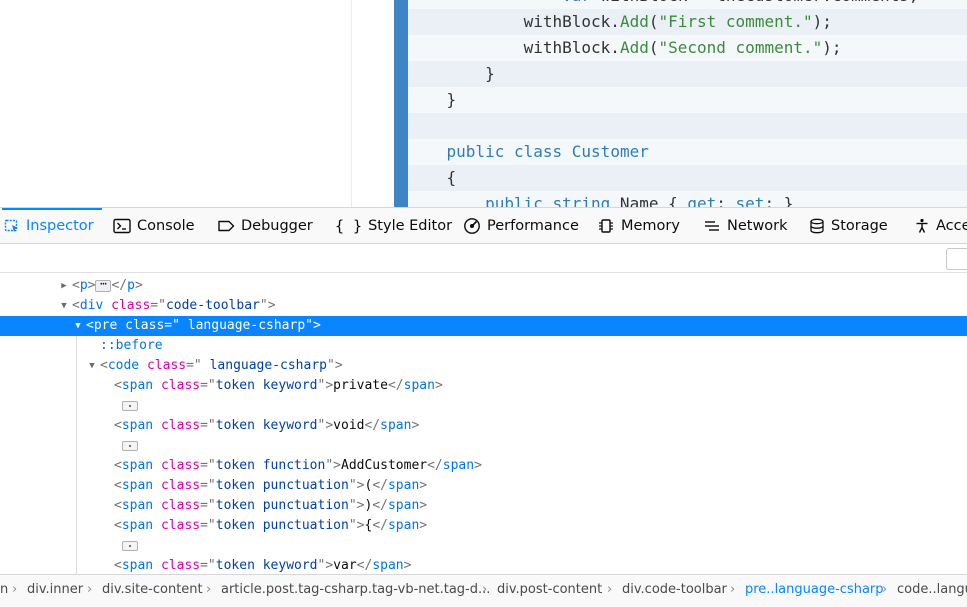 The width and height of the screenshot is (967, 607). I want to click on attribute-value: token punctuation, so click(282, 485).